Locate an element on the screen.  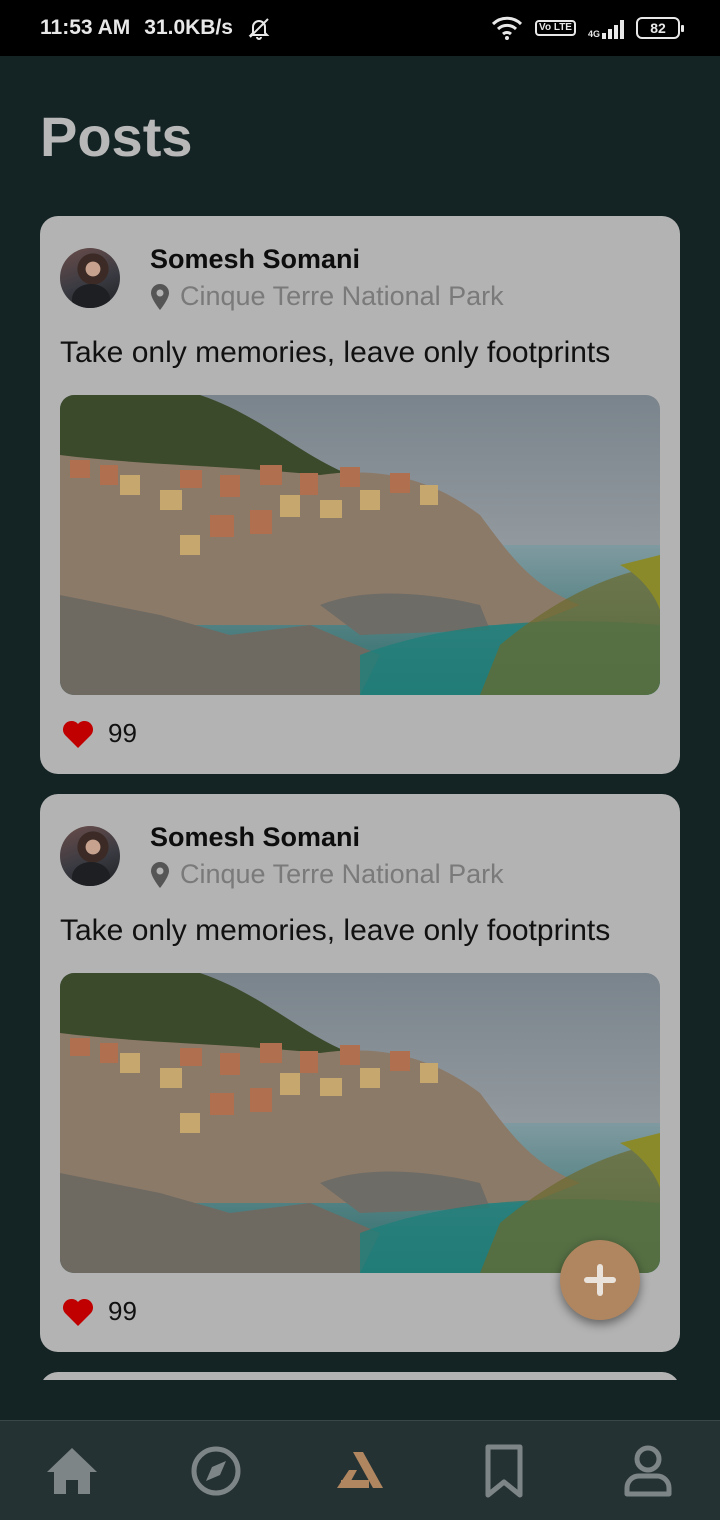
bookmark-icon is located at coordinates (504, 1470).